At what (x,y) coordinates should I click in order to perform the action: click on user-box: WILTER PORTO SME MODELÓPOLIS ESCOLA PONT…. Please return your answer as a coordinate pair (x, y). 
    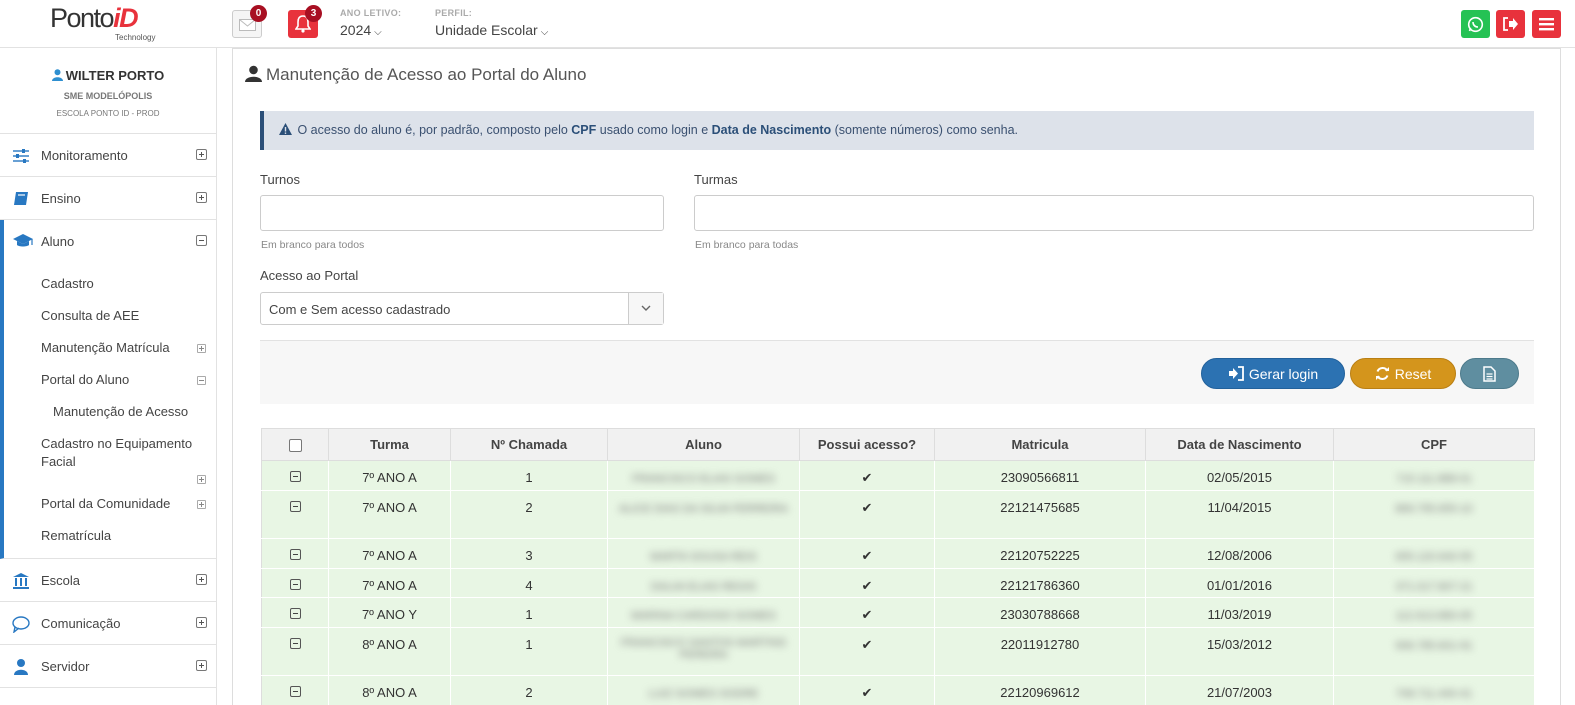
    Looking at the image, I should click on (108, 91).